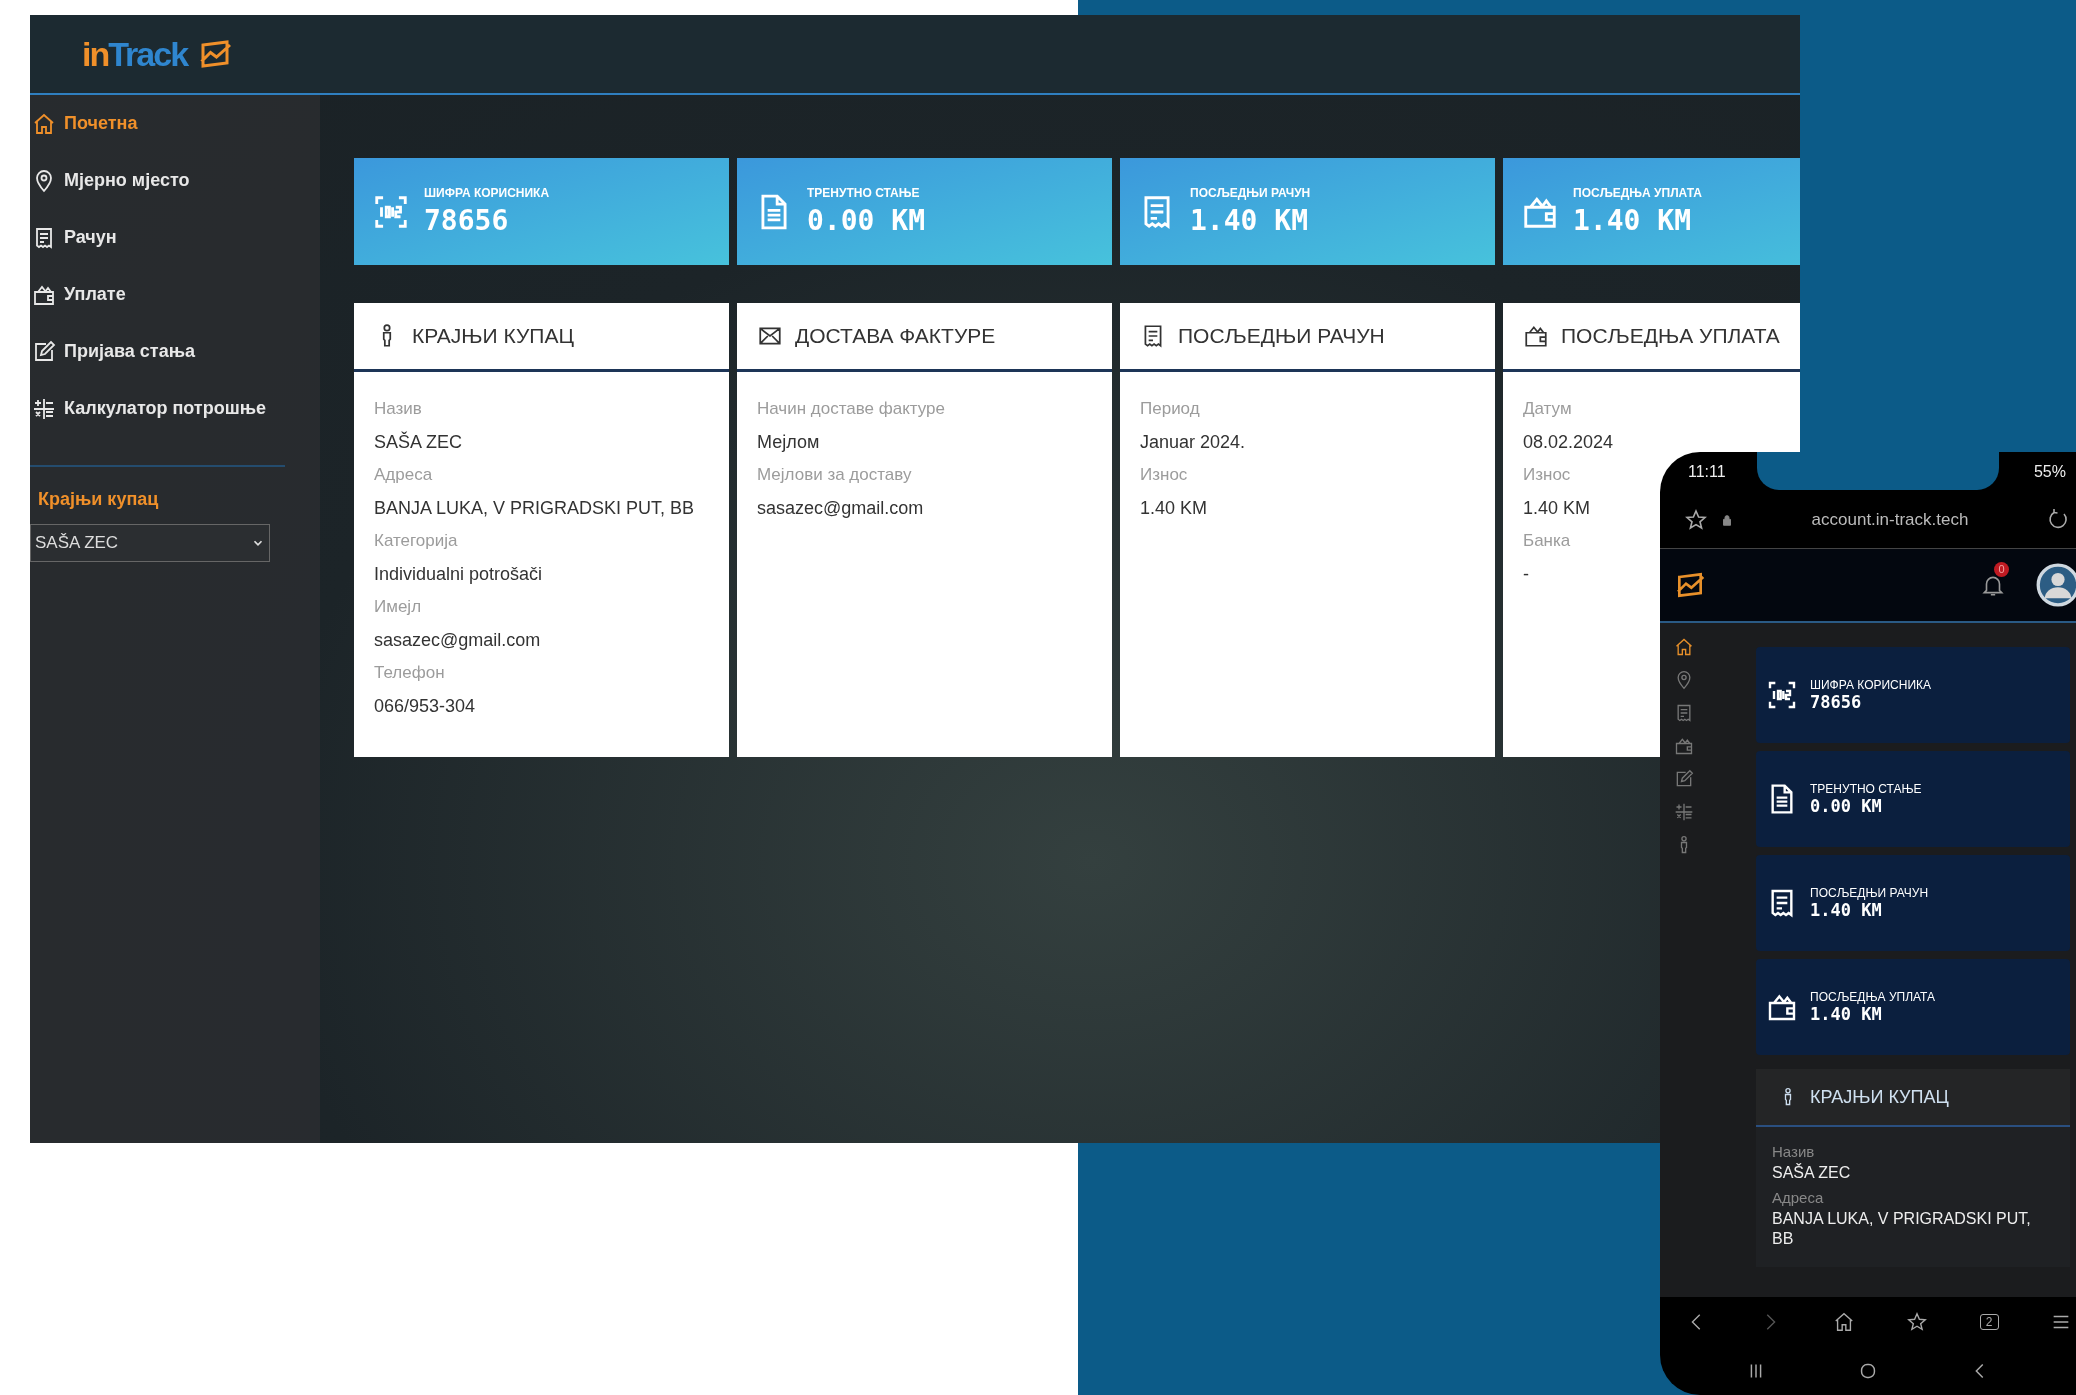 This screenshot has width=2076, height=1395. What do you see at coordinates (78, 294) in the screenshot?
I see `sidebar-item: Уплате` at bounding box center [78, 294].